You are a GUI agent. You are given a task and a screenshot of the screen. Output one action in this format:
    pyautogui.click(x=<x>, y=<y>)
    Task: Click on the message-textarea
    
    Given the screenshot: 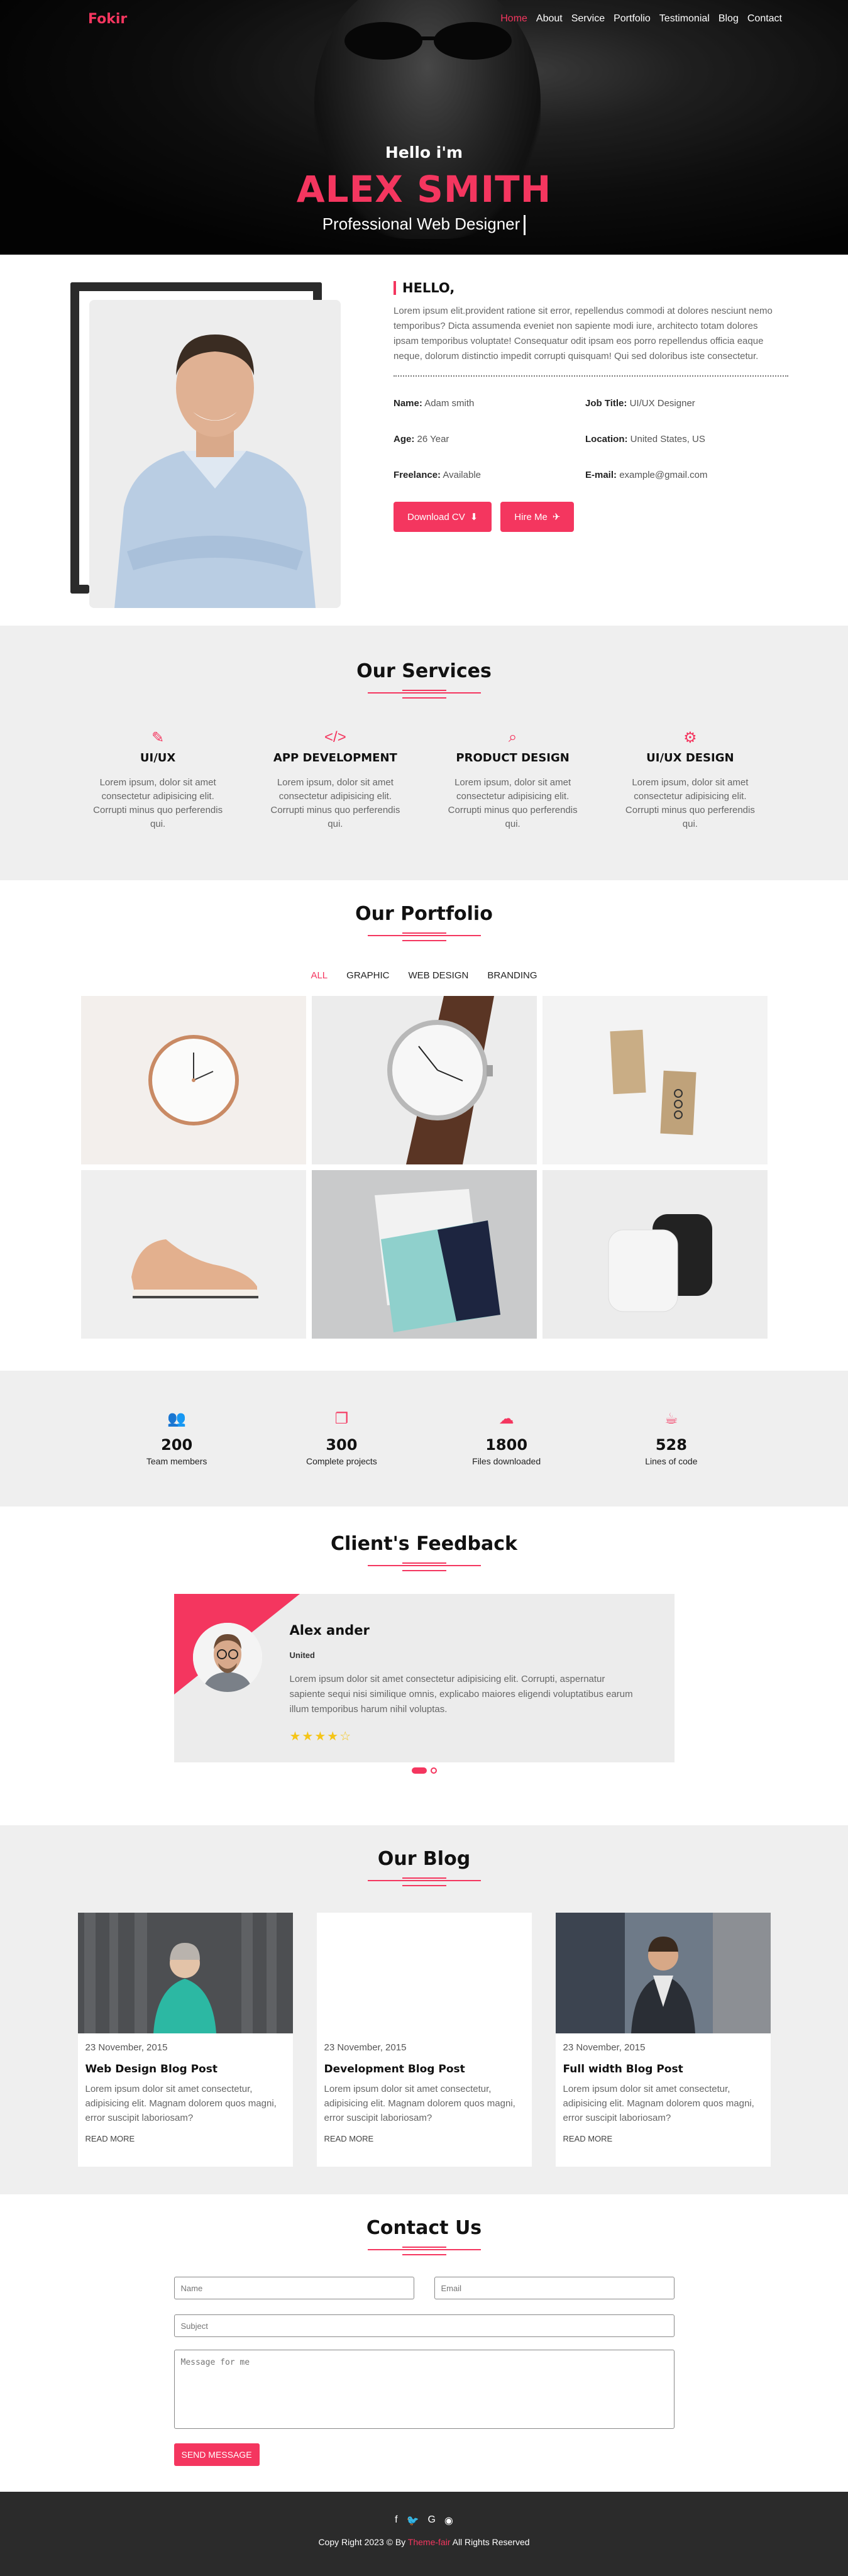 What is the action you would take?
    pyautogui.click(x=424, y=2389)
    